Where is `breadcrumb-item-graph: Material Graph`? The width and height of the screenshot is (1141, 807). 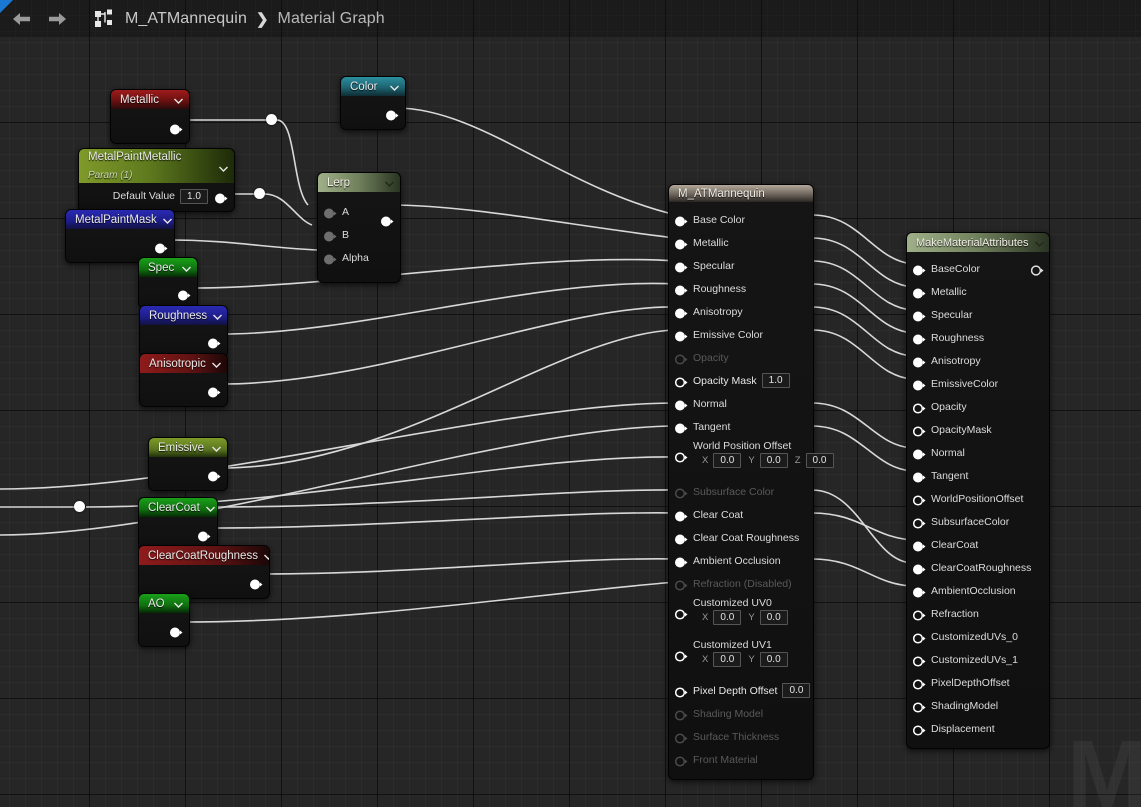
breadcrumb-item-graph: Material Graph is located at coordinates (331, 19).